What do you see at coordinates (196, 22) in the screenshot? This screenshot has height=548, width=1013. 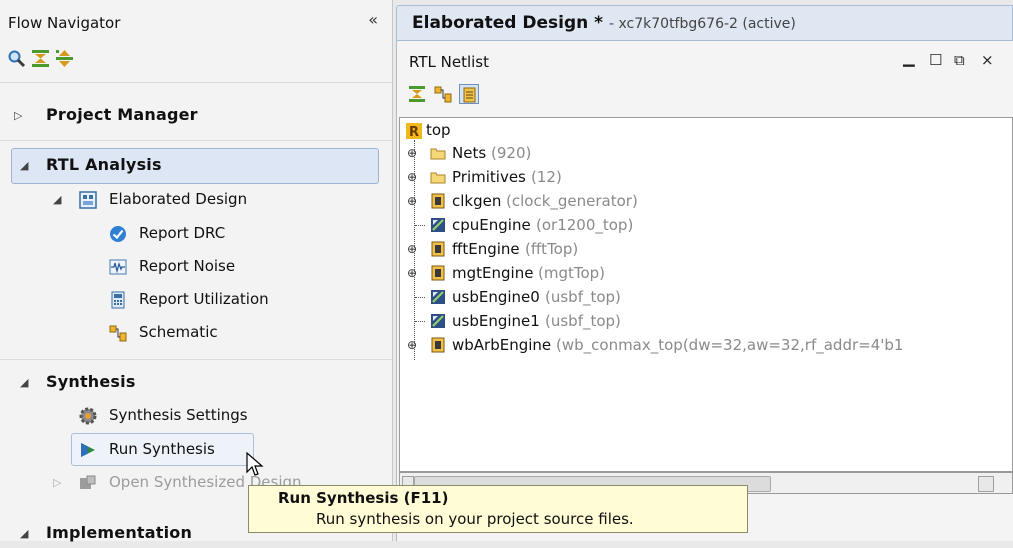 I see `flow-navigator-header: Flow Navigator «` at bounding box center [196, 22].